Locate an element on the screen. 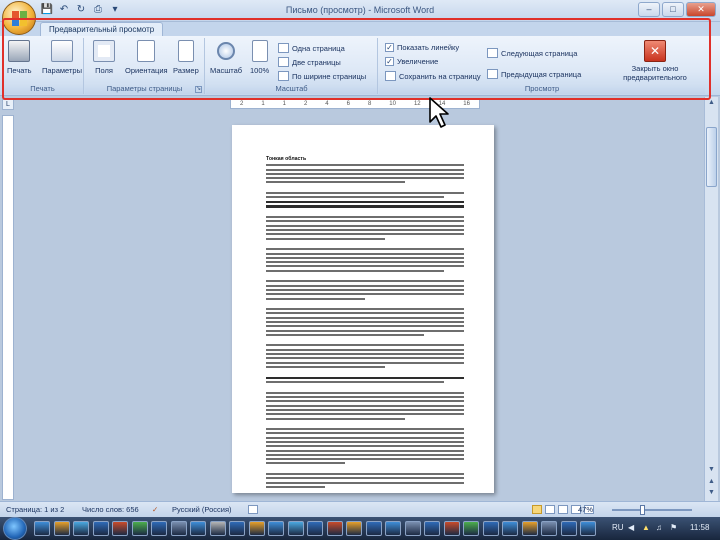  next-page-button: Следующая страница is located at coordinates (532, 53).